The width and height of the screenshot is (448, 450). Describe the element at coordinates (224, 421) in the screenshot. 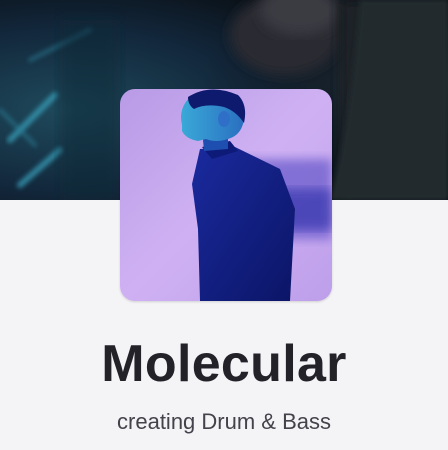

I see `profile-tagline: creating Drum & Bass` at that location.